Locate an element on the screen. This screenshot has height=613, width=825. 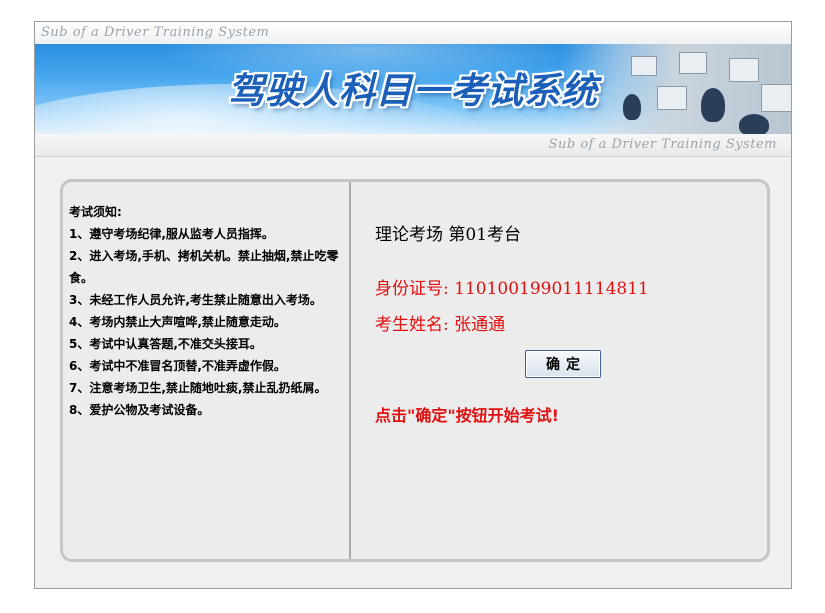
notice-item: 5、考试中认真答题,不准交头接耳。 is located at coordinates (165, 344).